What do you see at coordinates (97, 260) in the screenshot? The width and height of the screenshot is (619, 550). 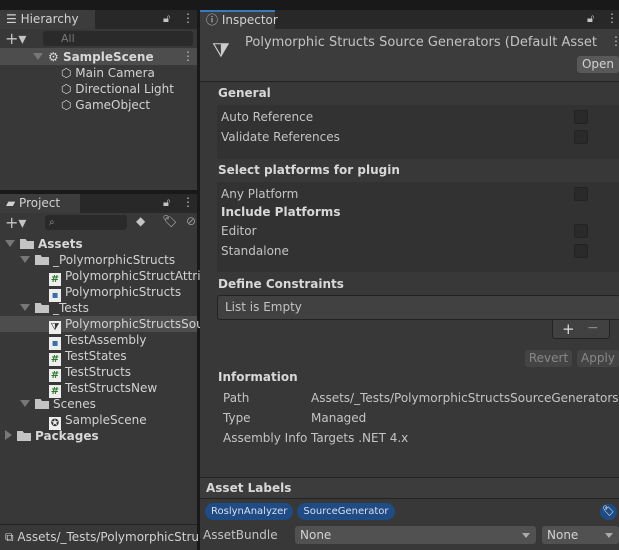 I see `project-item: _PolymorphicStructs` at bounding box center [97, 260].